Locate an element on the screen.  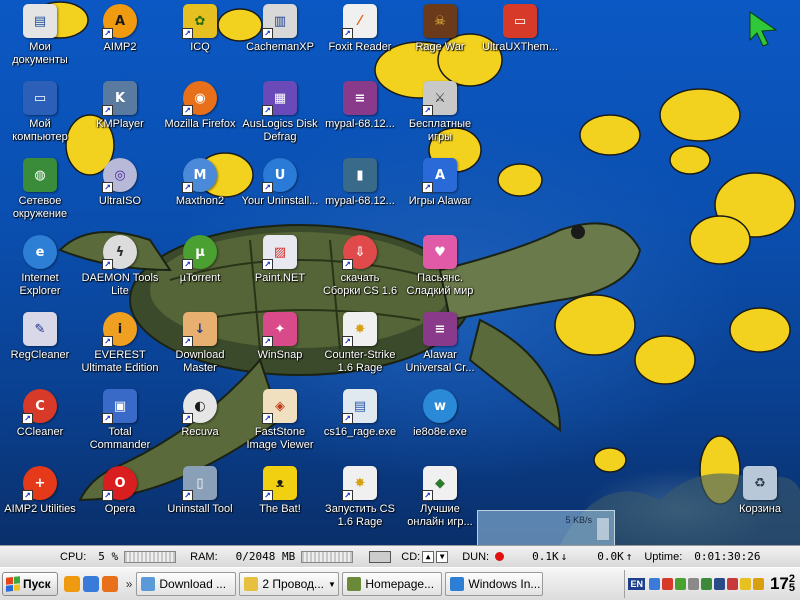
desktop-icon-download-cs: ⇩ ↗ скачать Сборки CS 1.6 is located at coordinates (360, 269).